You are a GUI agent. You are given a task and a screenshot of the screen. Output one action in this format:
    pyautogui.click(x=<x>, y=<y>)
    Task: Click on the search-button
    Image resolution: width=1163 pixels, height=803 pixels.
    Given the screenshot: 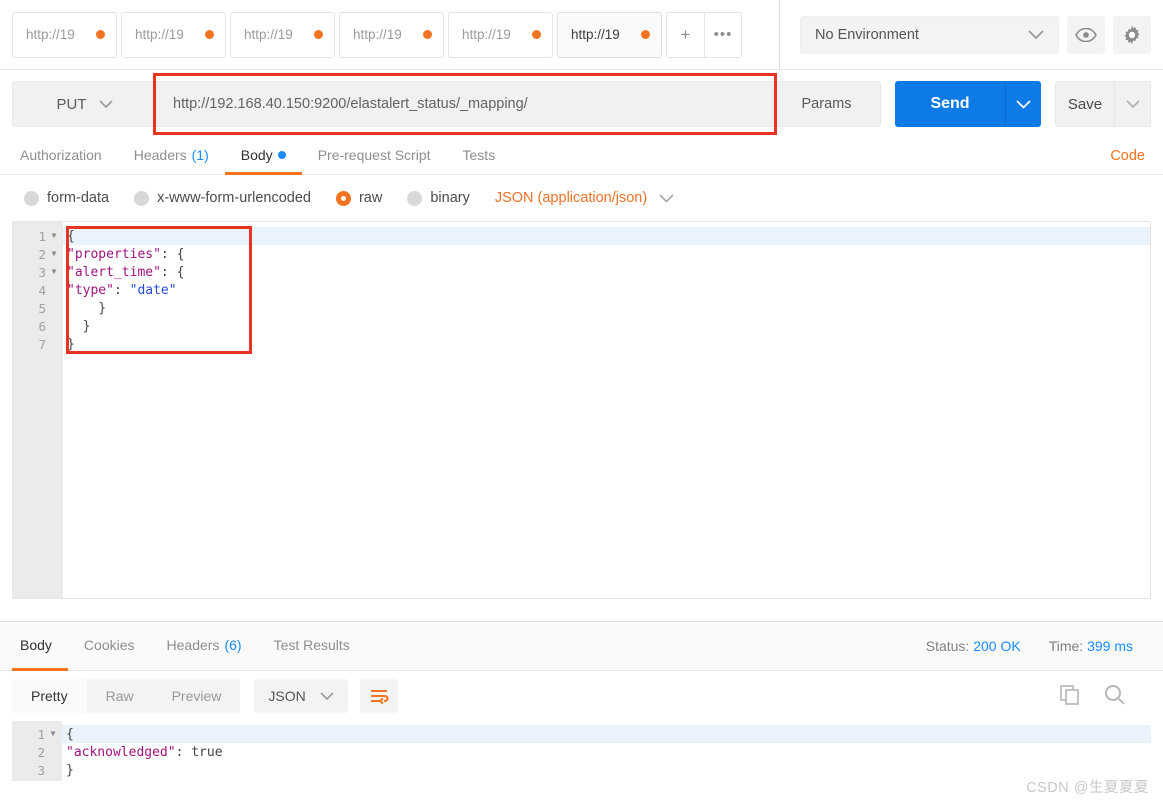 What is the action you would take?
    pyautogui.click(x=1115, y=696)
    